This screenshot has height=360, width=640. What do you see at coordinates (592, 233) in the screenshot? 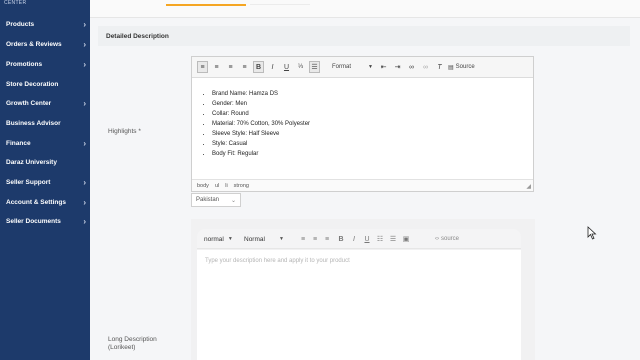
I see `mouse-cursor-icon` at bounding box center [592, 233].